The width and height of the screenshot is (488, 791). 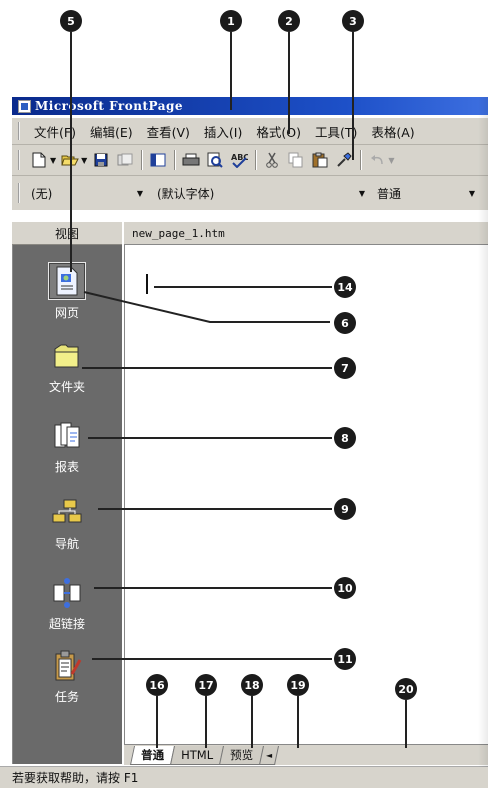 I want to click on tab-html-label: HTML, so click(x=197, y=755).